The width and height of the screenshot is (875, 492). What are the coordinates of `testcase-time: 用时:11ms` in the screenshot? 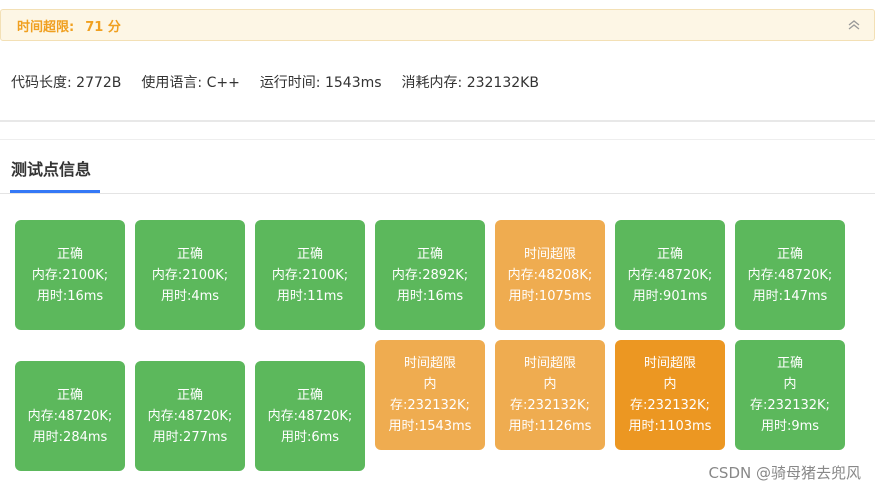 It's located at (310, 296).